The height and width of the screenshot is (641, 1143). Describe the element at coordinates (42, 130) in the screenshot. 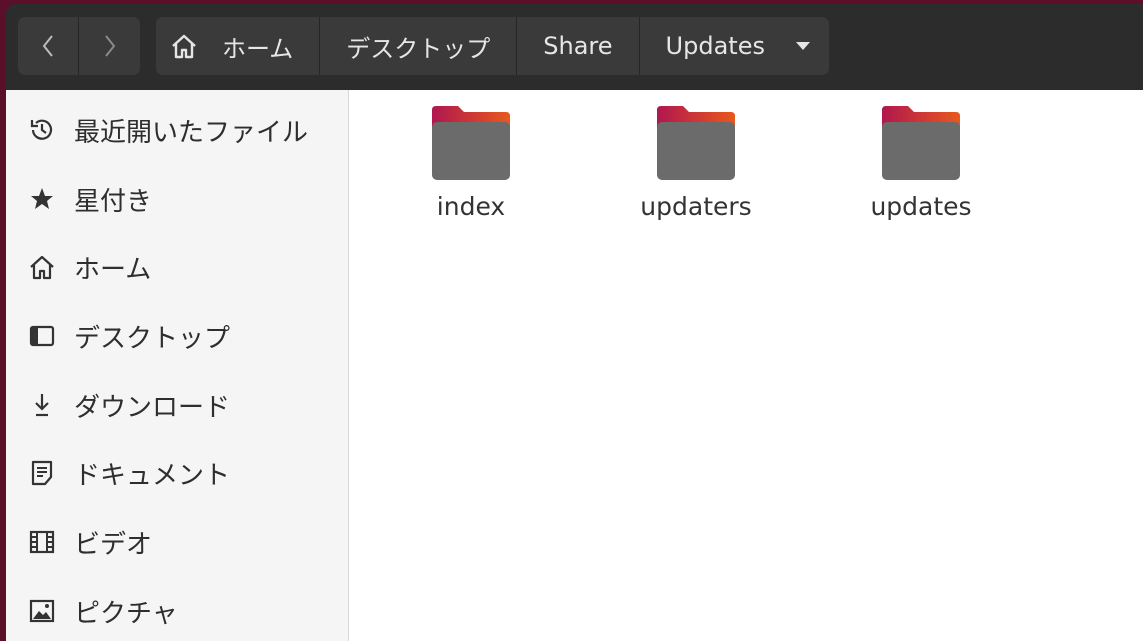

I see `recent-icon` at that location.